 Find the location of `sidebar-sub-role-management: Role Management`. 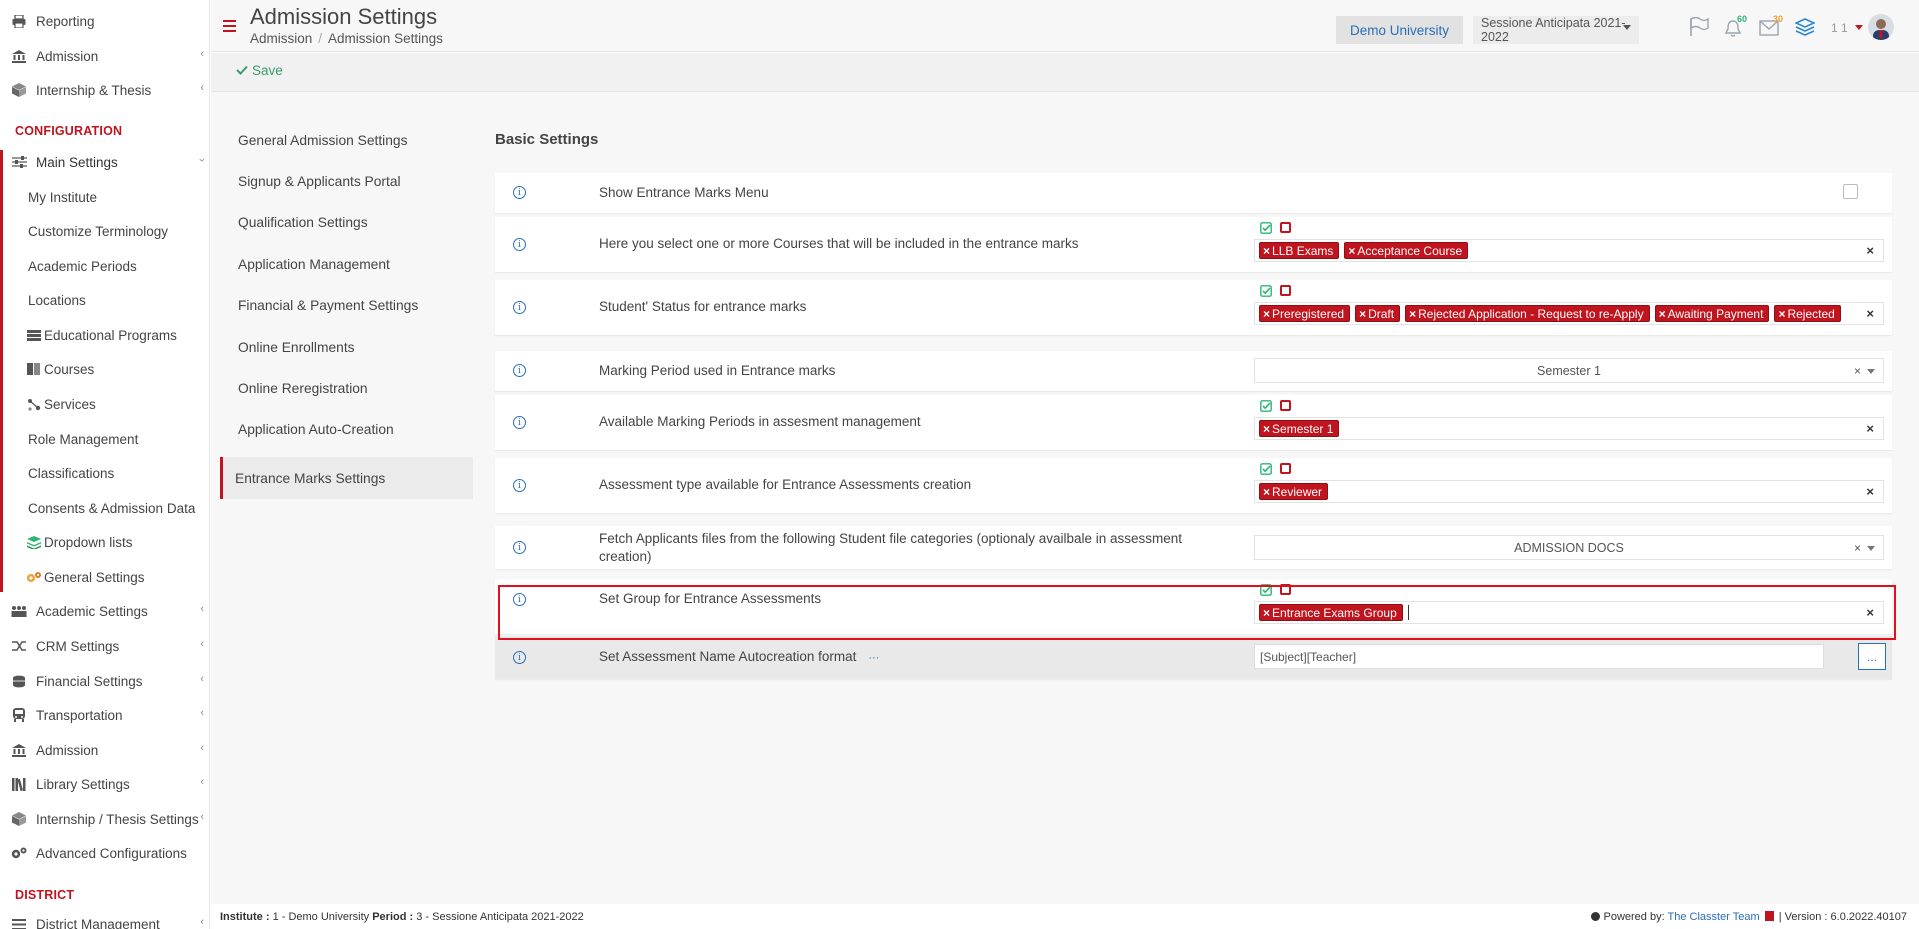

sidebar-sub-role-management: Role Management is located at coordinates (83, 439).